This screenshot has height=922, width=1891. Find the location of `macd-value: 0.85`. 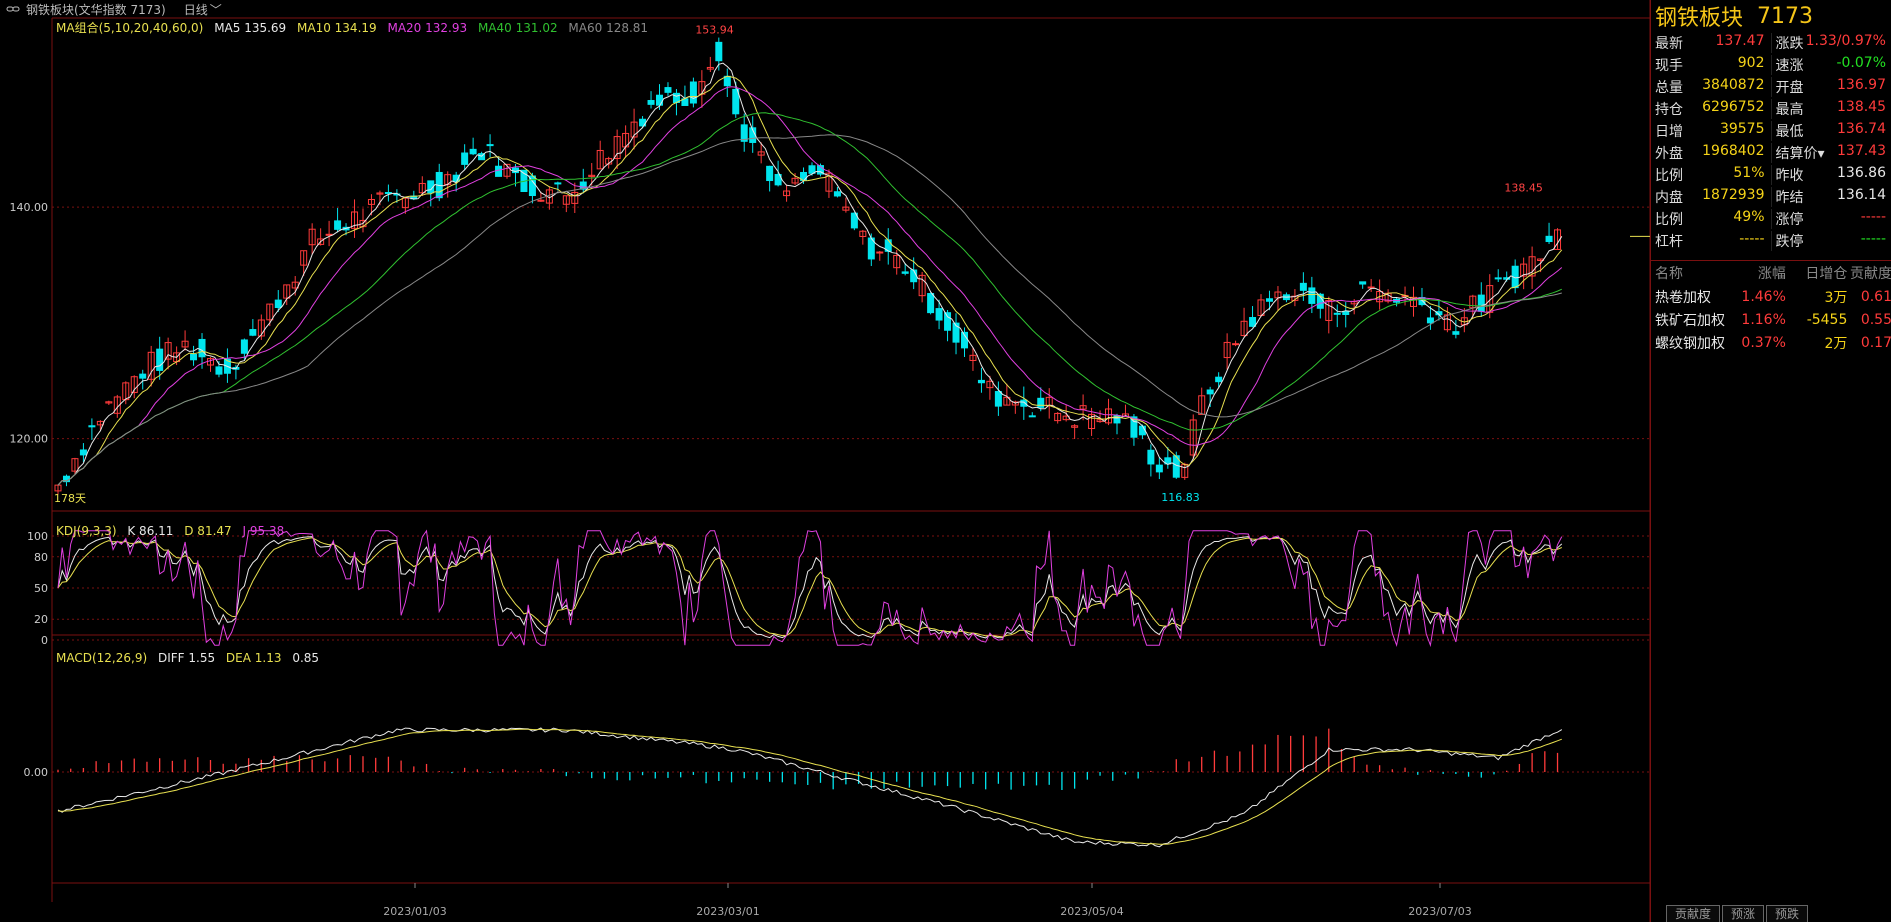

macd-value: 0.85 is located at coordinates (306, 658).